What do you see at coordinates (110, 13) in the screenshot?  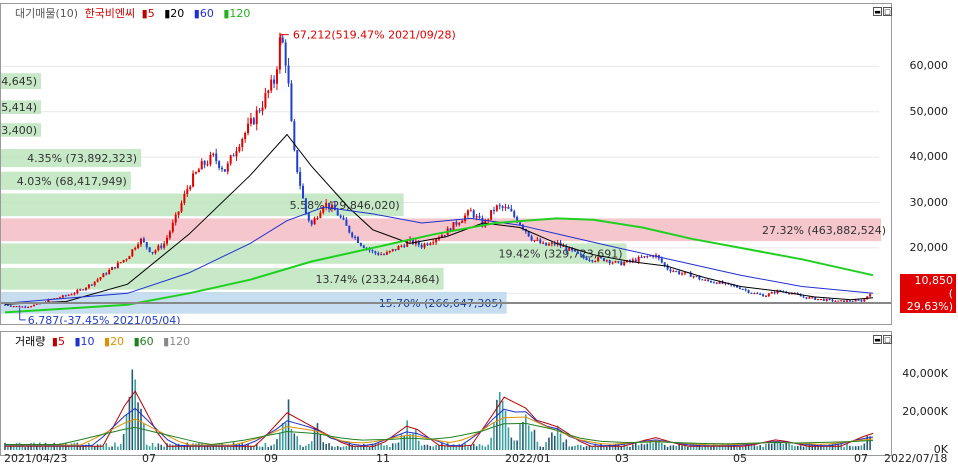 I see `legend-stock-name: 한국비엔씨` at bounding box center [110, 13].